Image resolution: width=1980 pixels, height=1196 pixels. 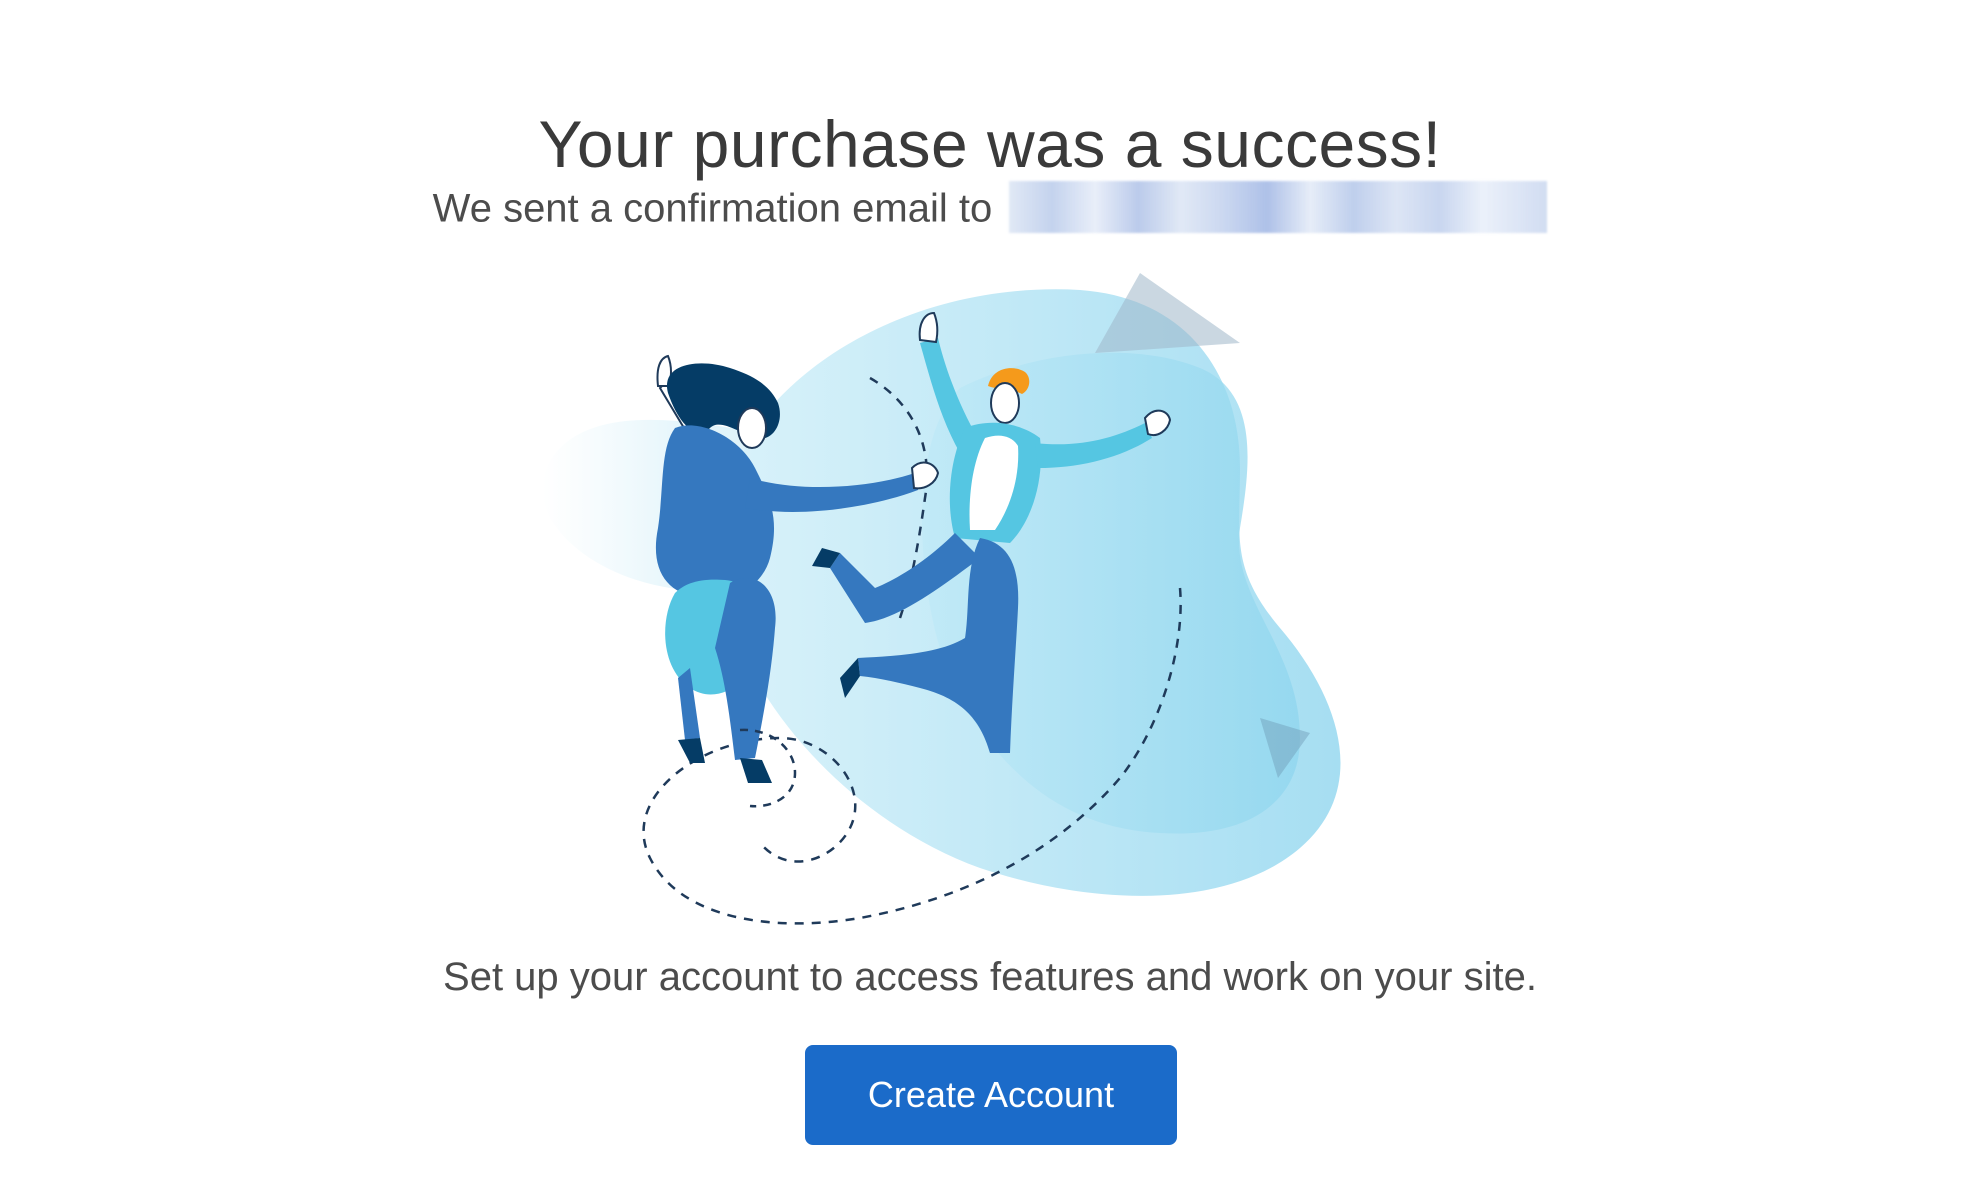 I want to click on page-title: Your purchase was a success!, so click(x=990, y=144).